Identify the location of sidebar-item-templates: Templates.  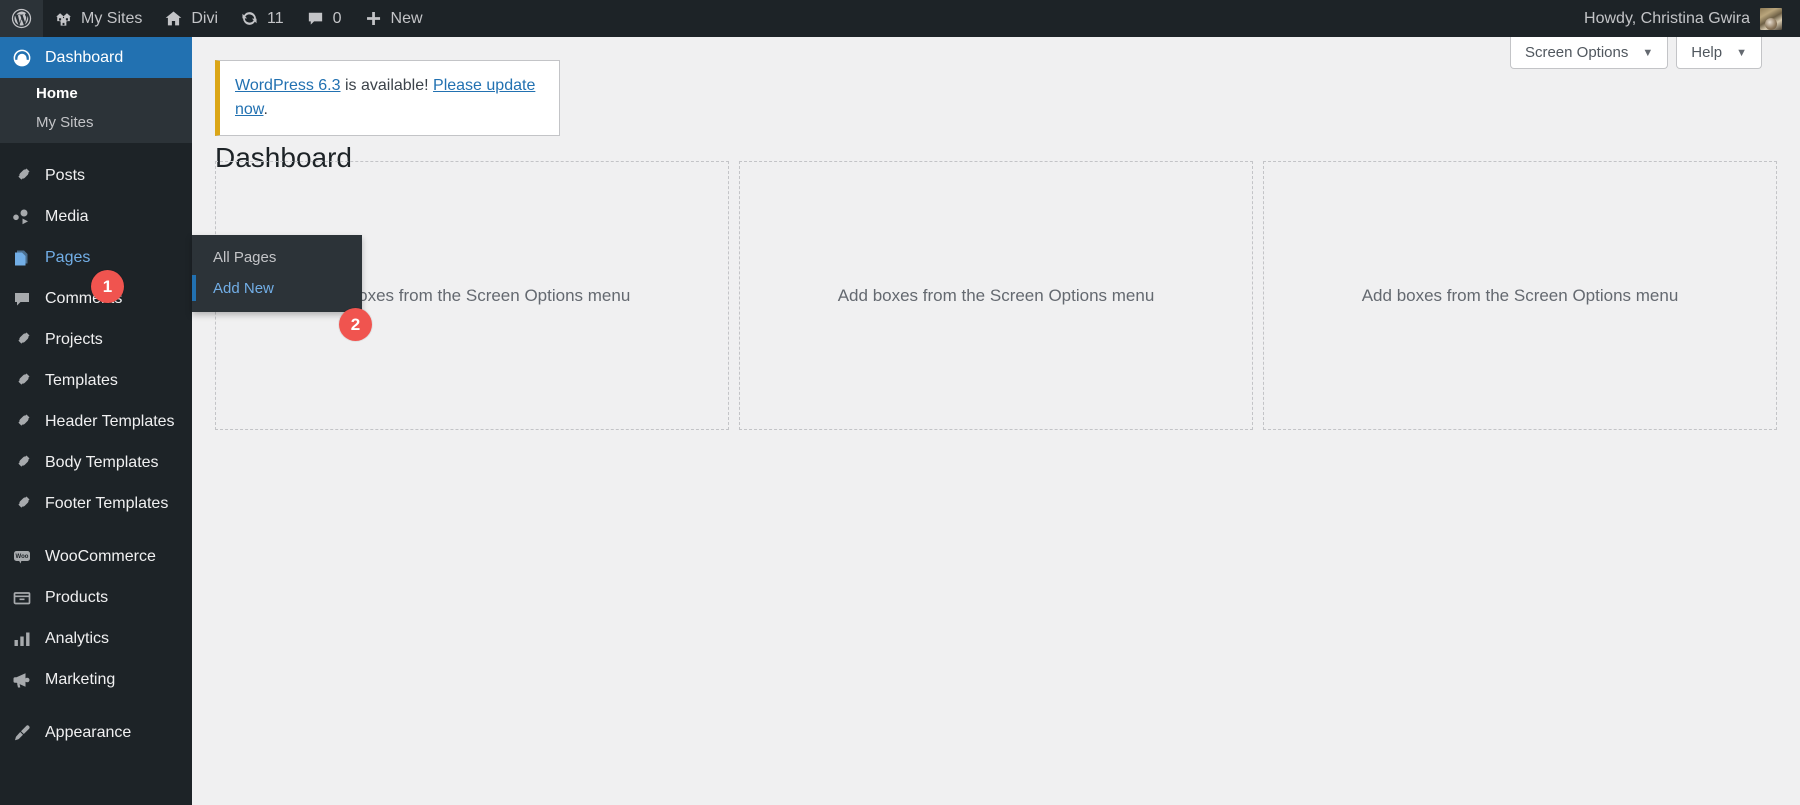
(96, 380).